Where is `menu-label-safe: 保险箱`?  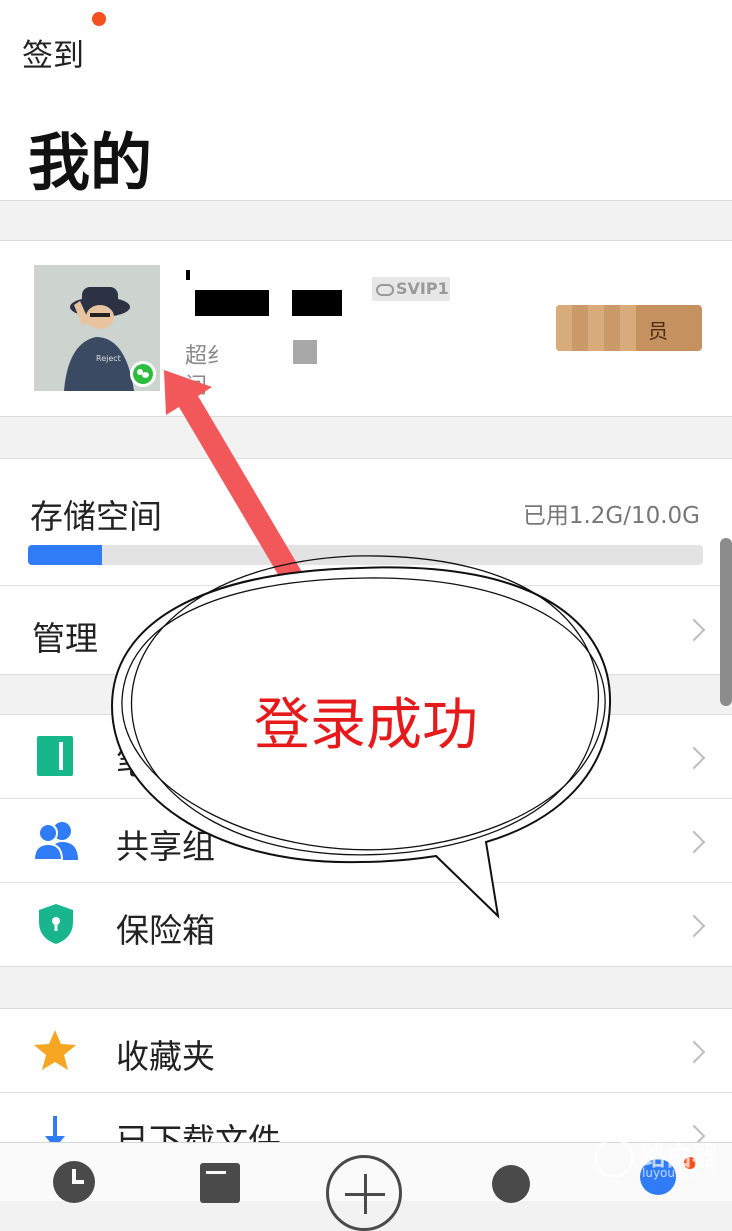
menu-label-safe: 保险箱 is located at coordinates (165, 930).